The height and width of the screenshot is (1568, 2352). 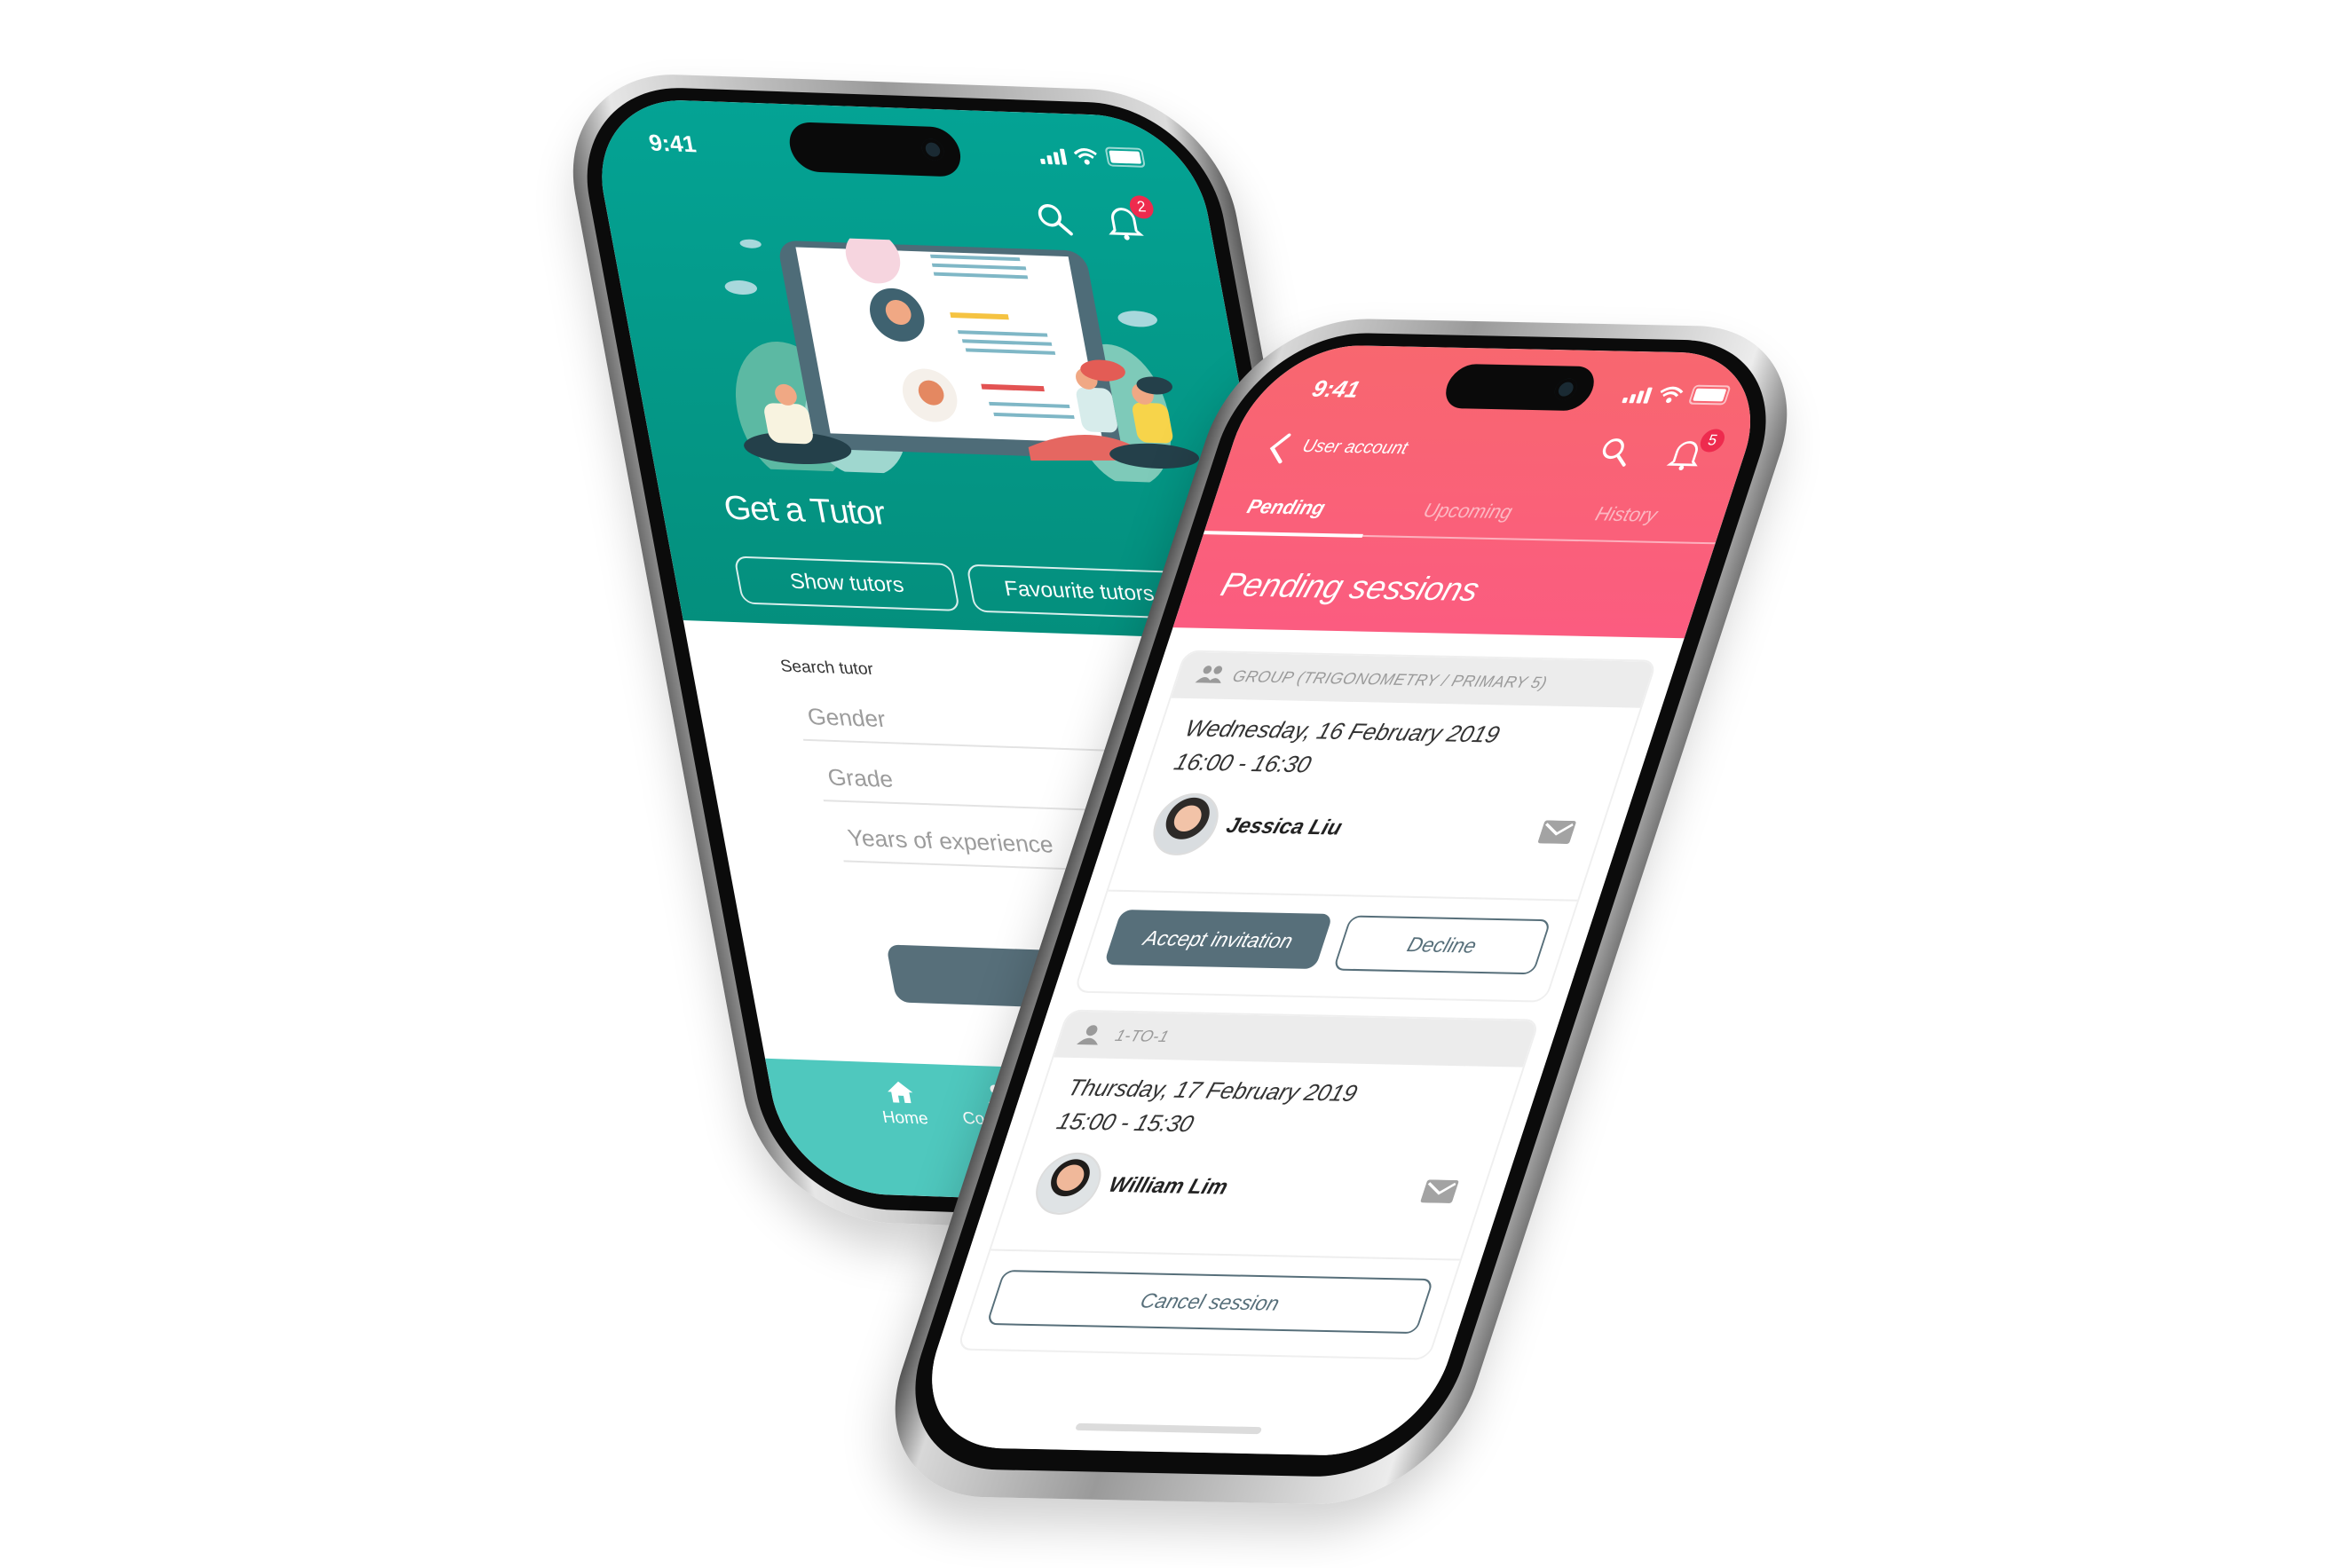 I want to click on session-date: Wednesday, 16 February 2019, so click(x=1343, y=731).